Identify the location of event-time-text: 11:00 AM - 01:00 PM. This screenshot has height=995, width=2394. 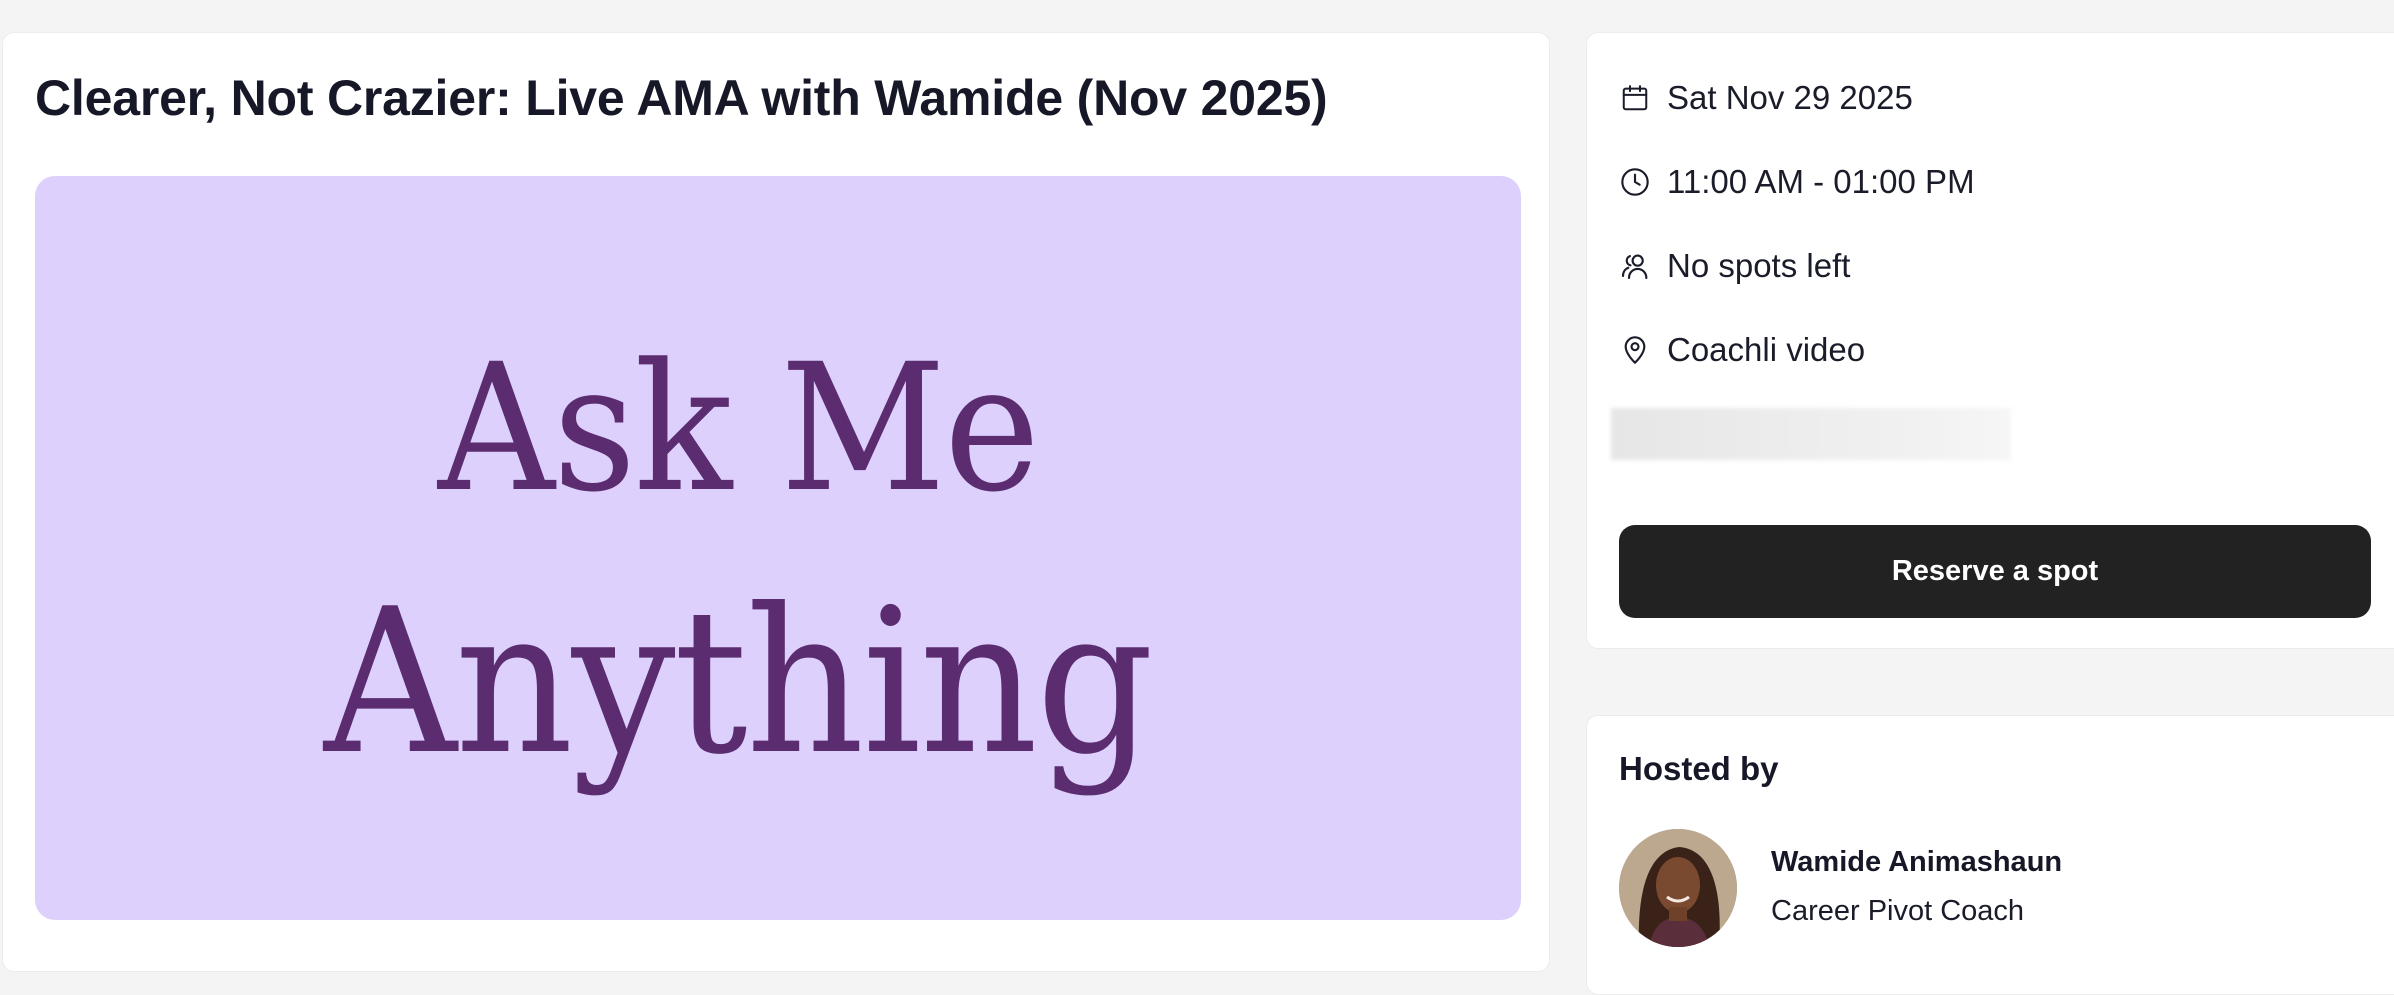
(1821, 181).